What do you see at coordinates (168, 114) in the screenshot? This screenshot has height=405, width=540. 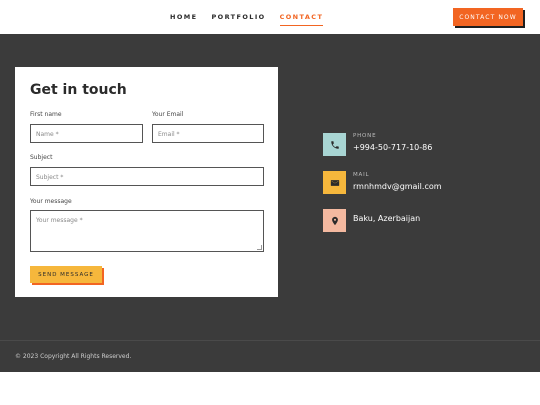 I see `email-label: Your Email` at bounding box center [168, 114].